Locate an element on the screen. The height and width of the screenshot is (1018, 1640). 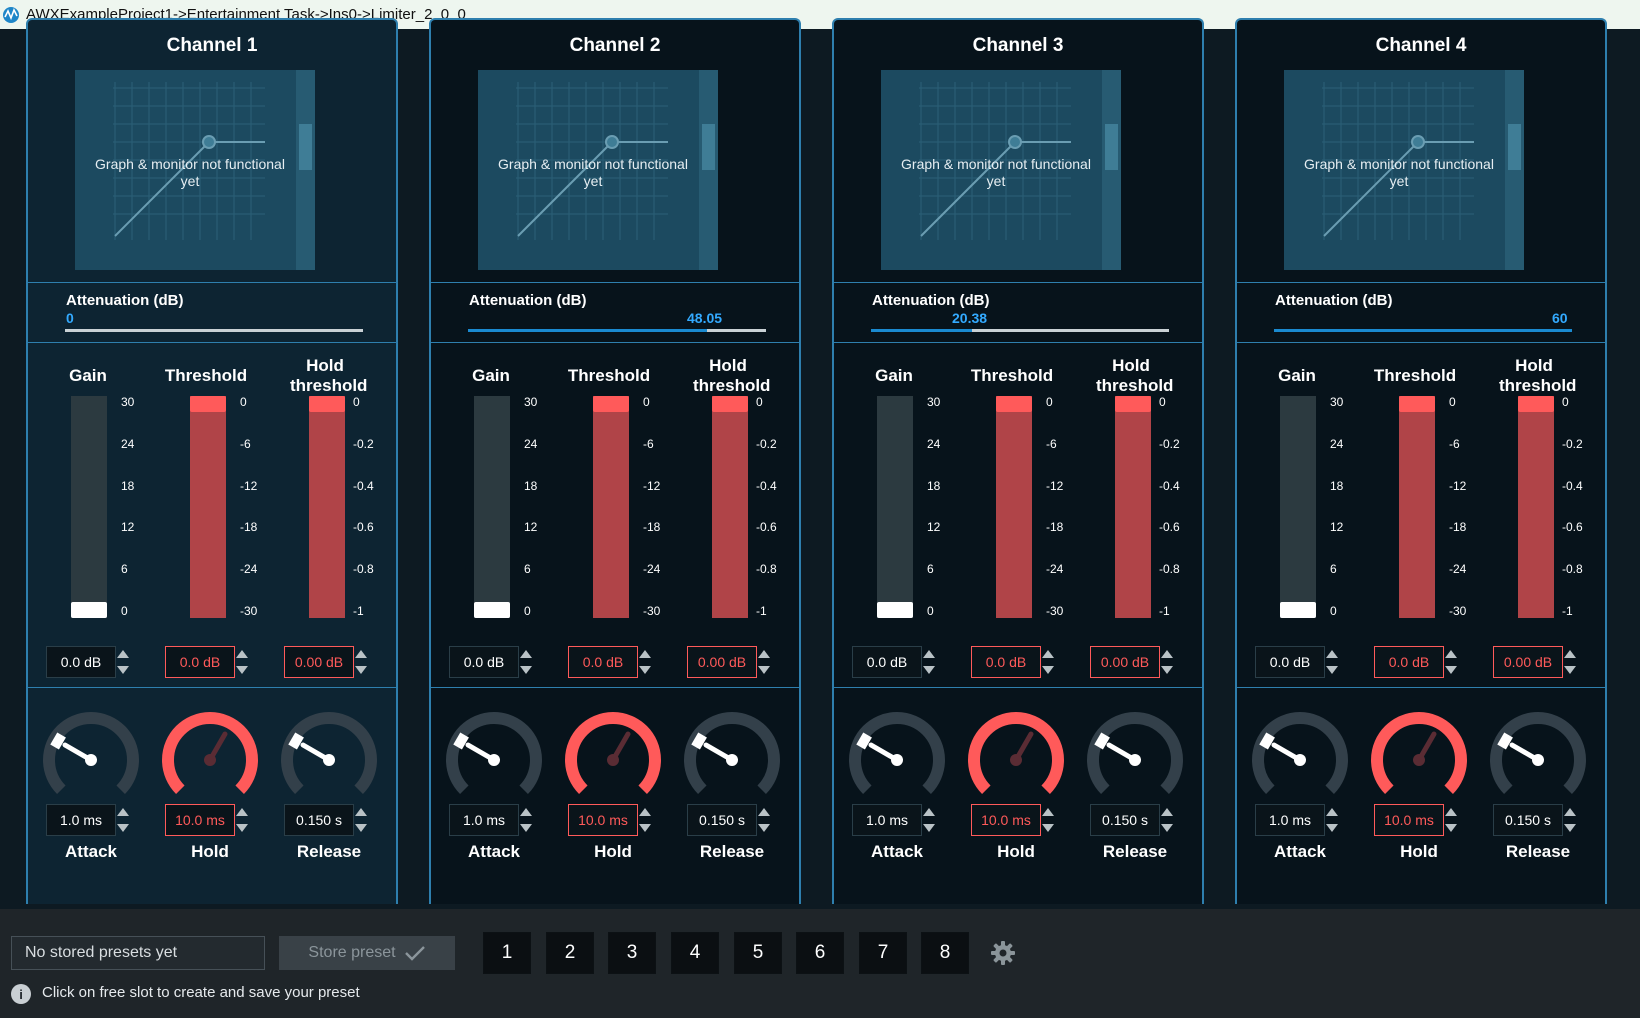
store-preset-button: Store preset is located at coordinates (367, 953).